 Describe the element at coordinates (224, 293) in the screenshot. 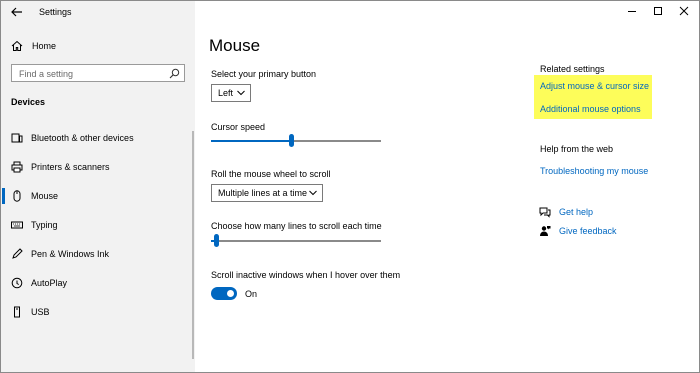

I see `inactive-scroll-toggle` at that location.